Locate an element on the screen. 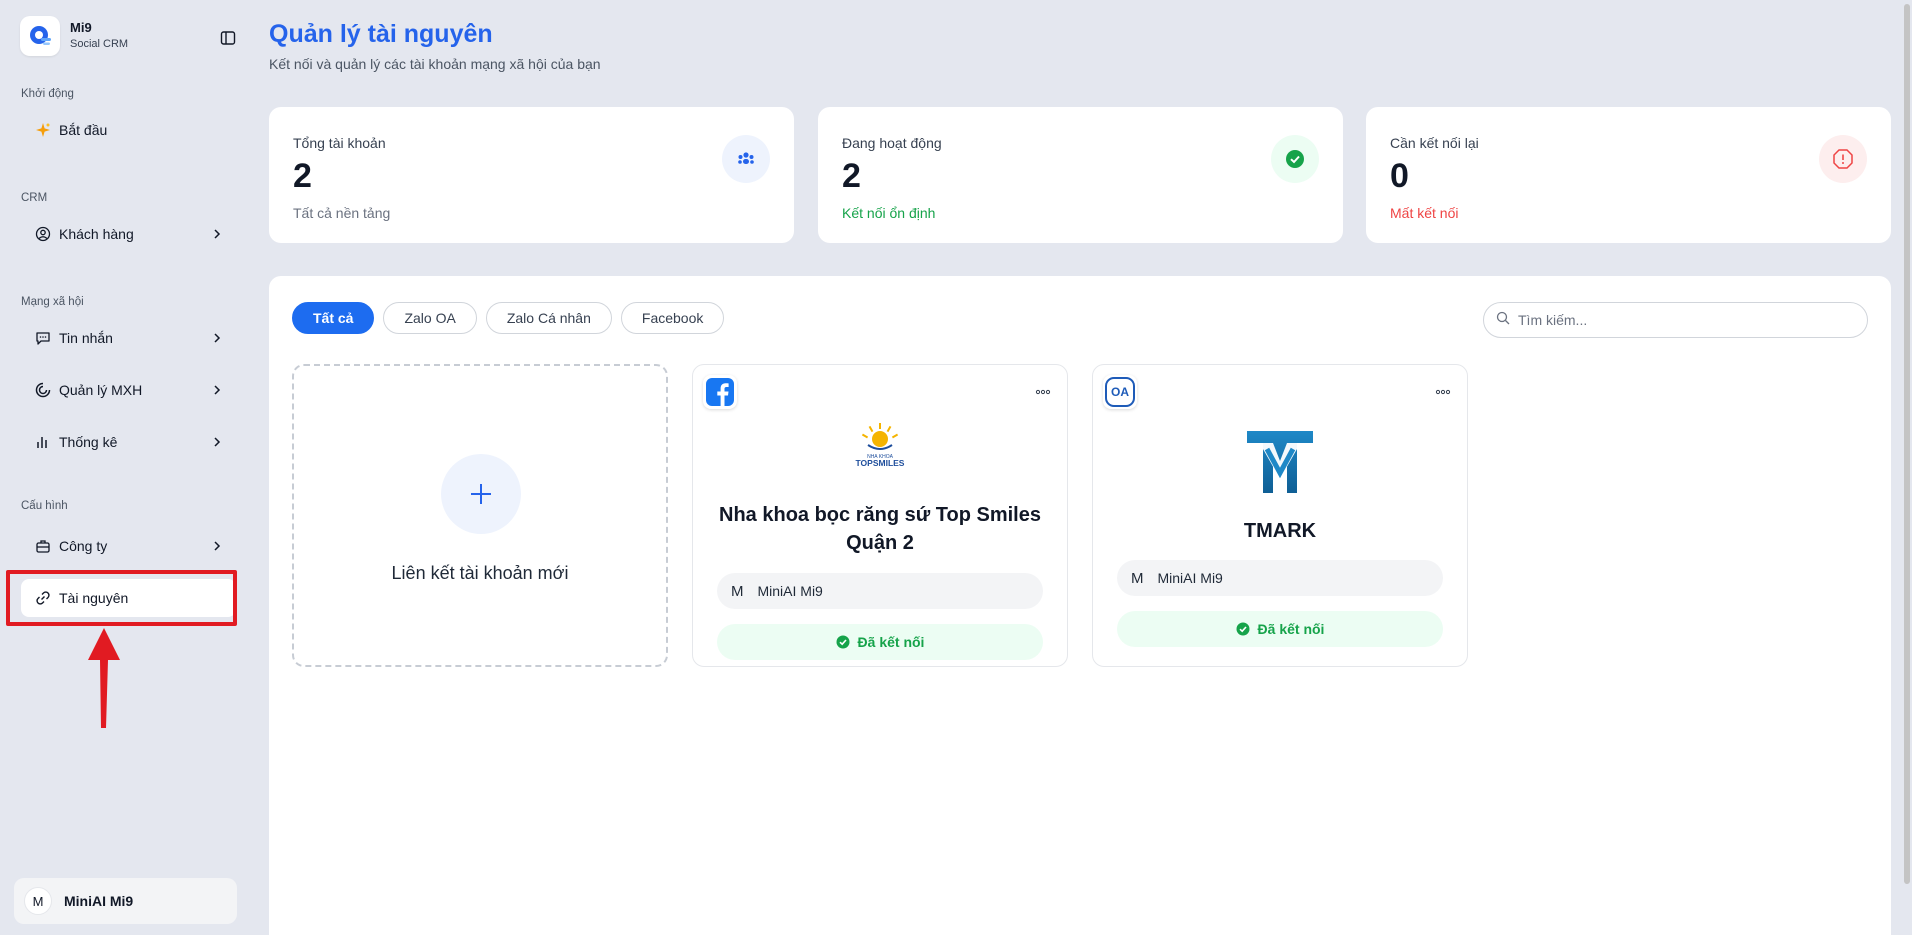 Image resolution: width=1912 pixels, height=935 pixels. sidebar-item-resources: Tài nguyên is located at coordinates (128, 598).